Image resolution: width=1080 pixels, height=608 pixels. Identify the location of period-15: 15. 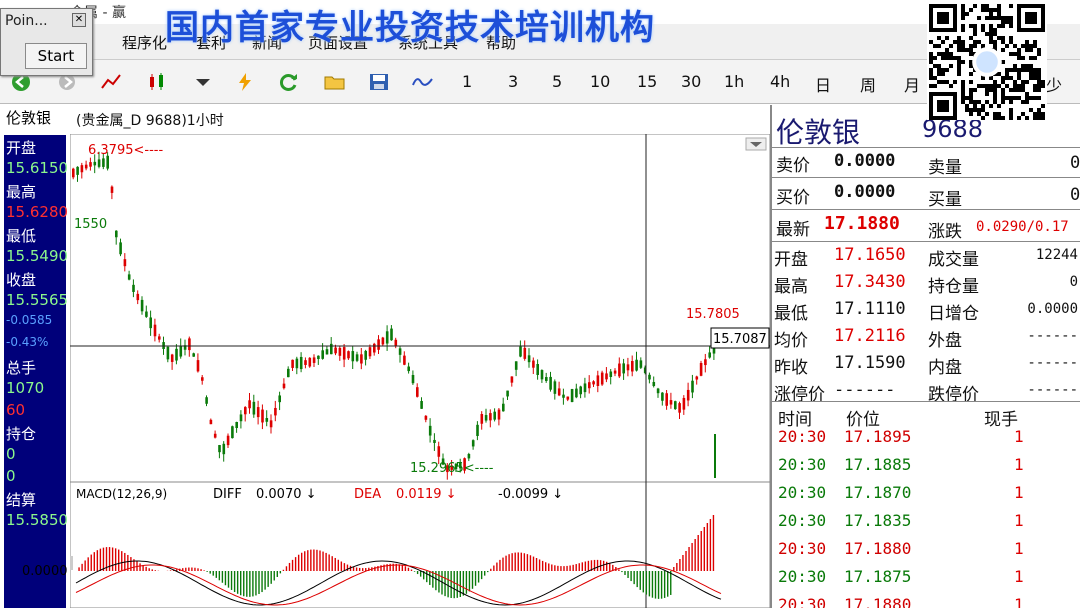
(647, 81).